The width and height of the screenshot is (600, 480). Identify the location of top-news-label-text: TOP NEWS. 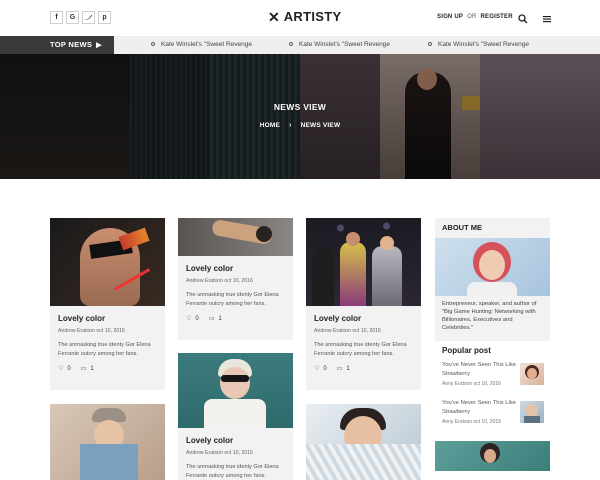
(71, 44).